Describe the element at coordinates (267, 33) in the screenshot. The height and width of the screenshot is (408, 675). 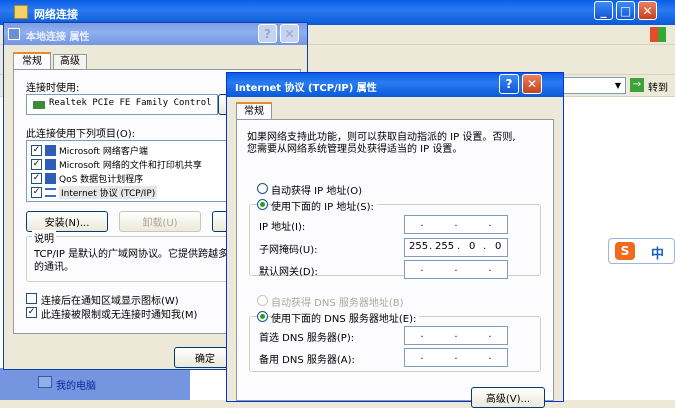
I see `local-props-help-button: ?` at that location.